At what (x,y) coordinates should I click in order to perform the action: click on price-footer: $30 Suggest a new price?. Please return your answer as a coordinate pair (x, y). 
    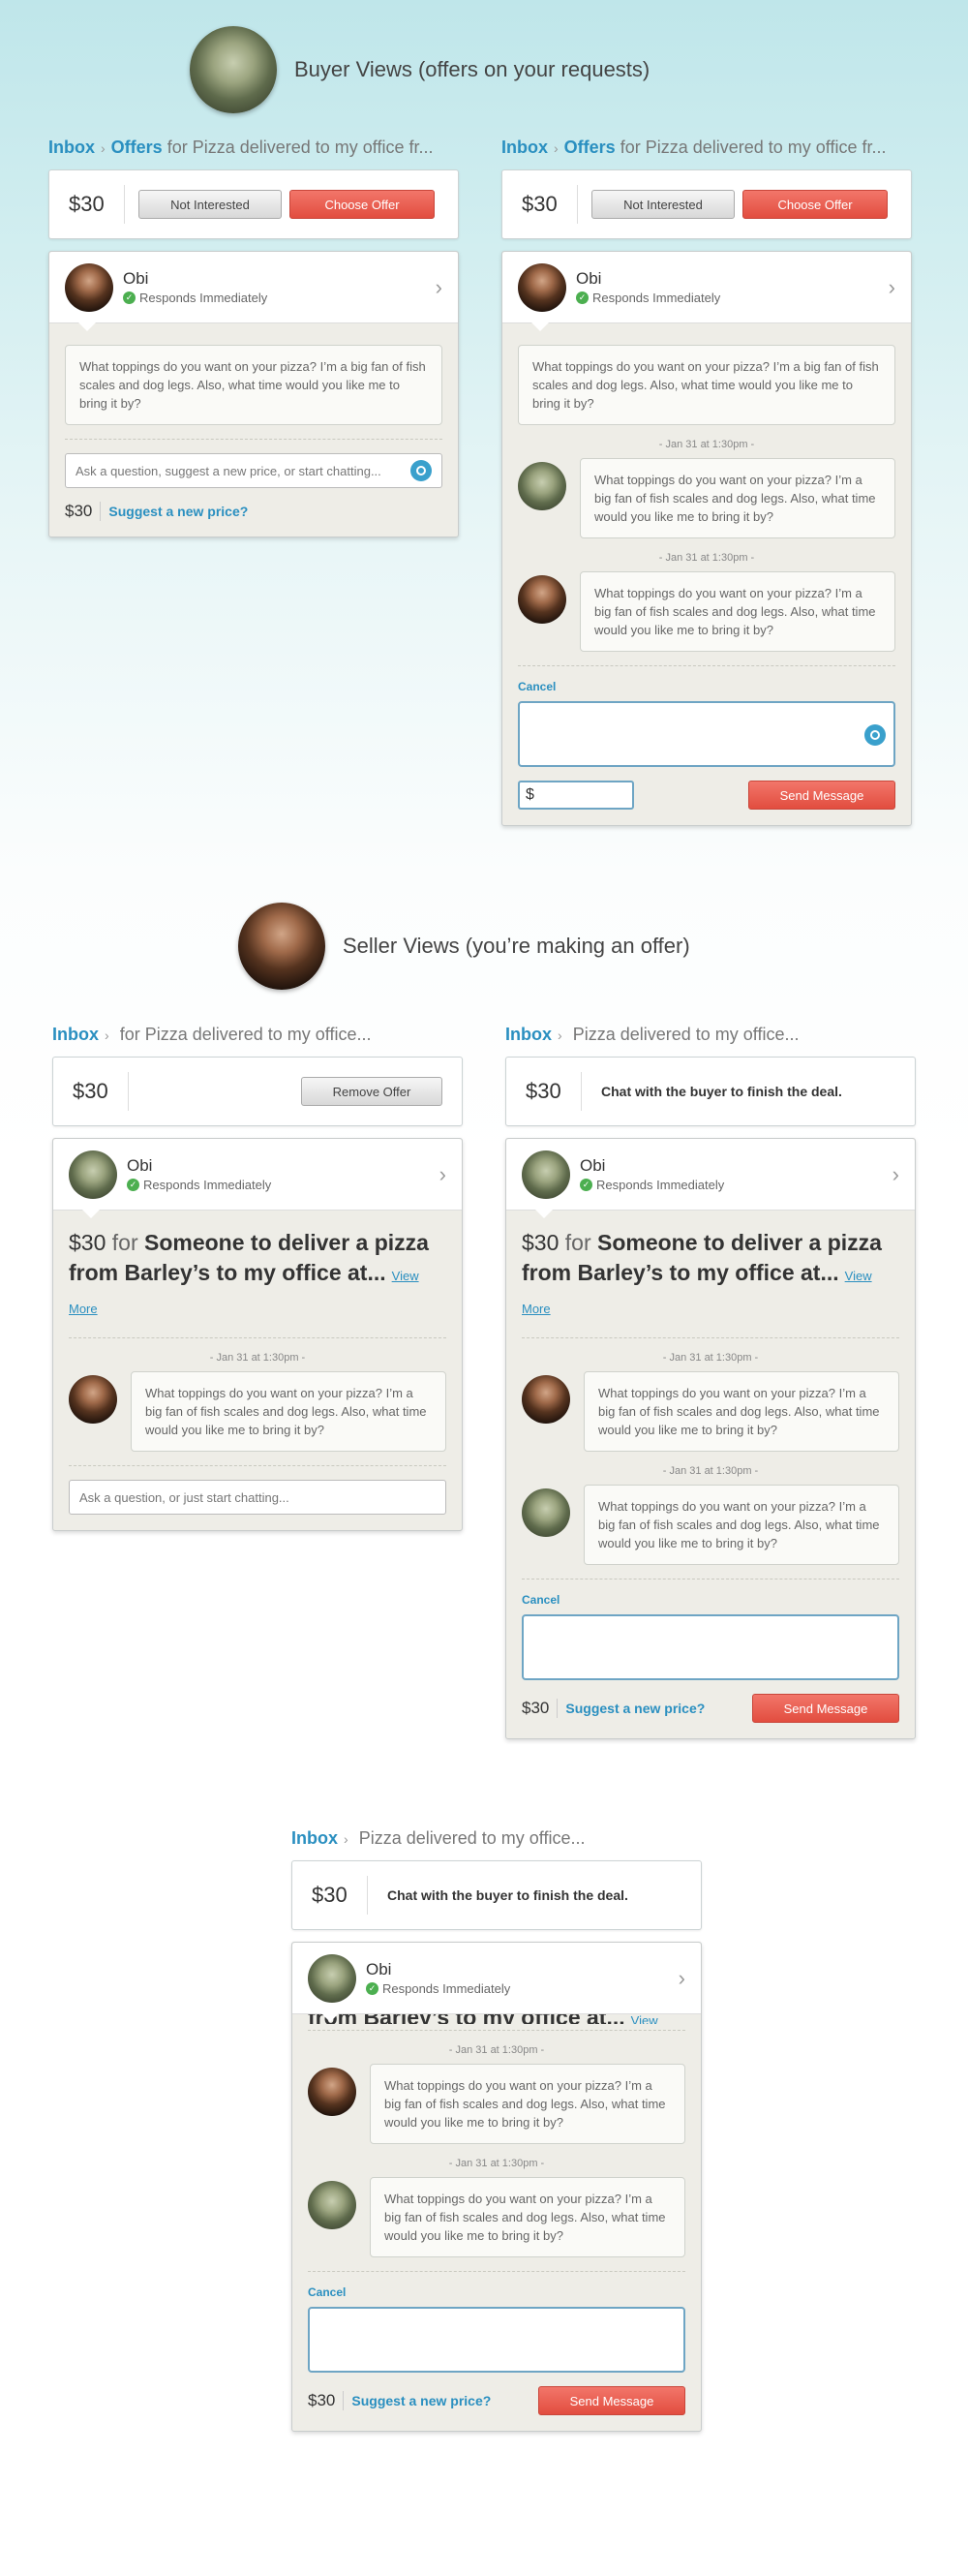
    Looking at the image, I should click on (253, 511).